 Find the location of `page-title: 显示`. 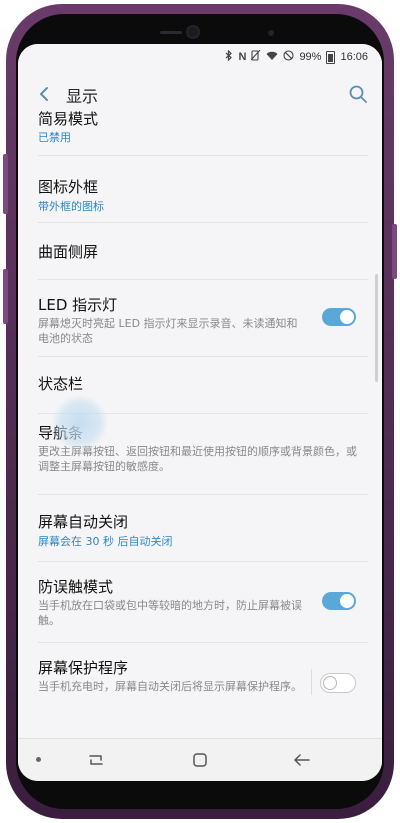

page-title: 显示 is located at coordinates (82, 96).